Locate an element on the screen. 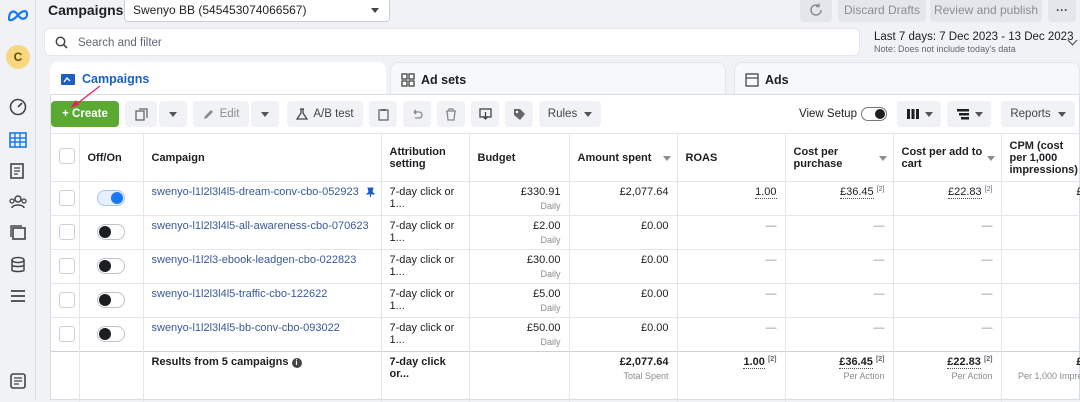  more-options-button: ··· is located at coordinates (1062, 11).